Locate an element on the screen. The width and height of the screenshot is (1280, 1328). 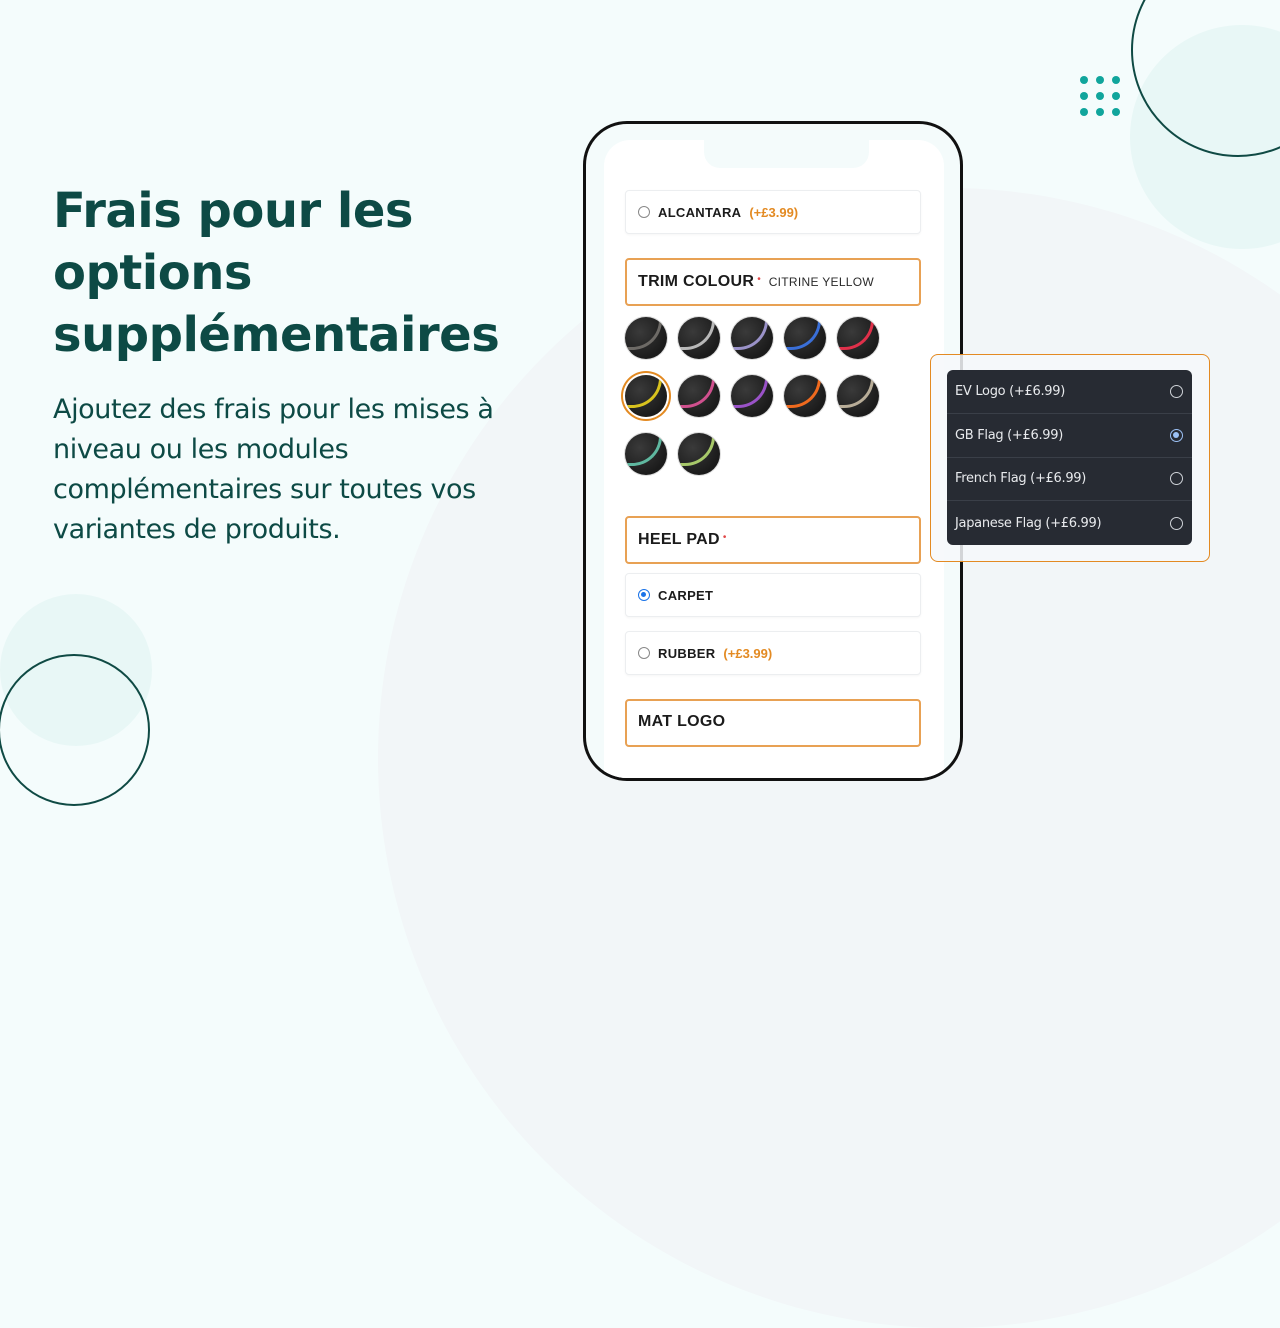
phone-notch is located at coordinates (786, 154).